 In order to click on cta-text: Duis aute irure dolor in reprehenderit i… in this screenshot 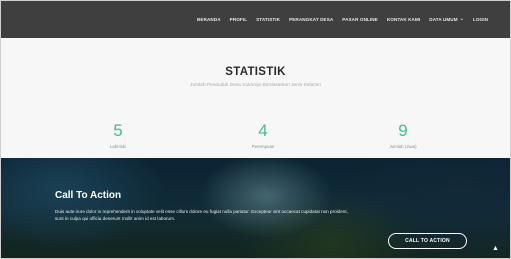, I will do `click(201, 215)`.